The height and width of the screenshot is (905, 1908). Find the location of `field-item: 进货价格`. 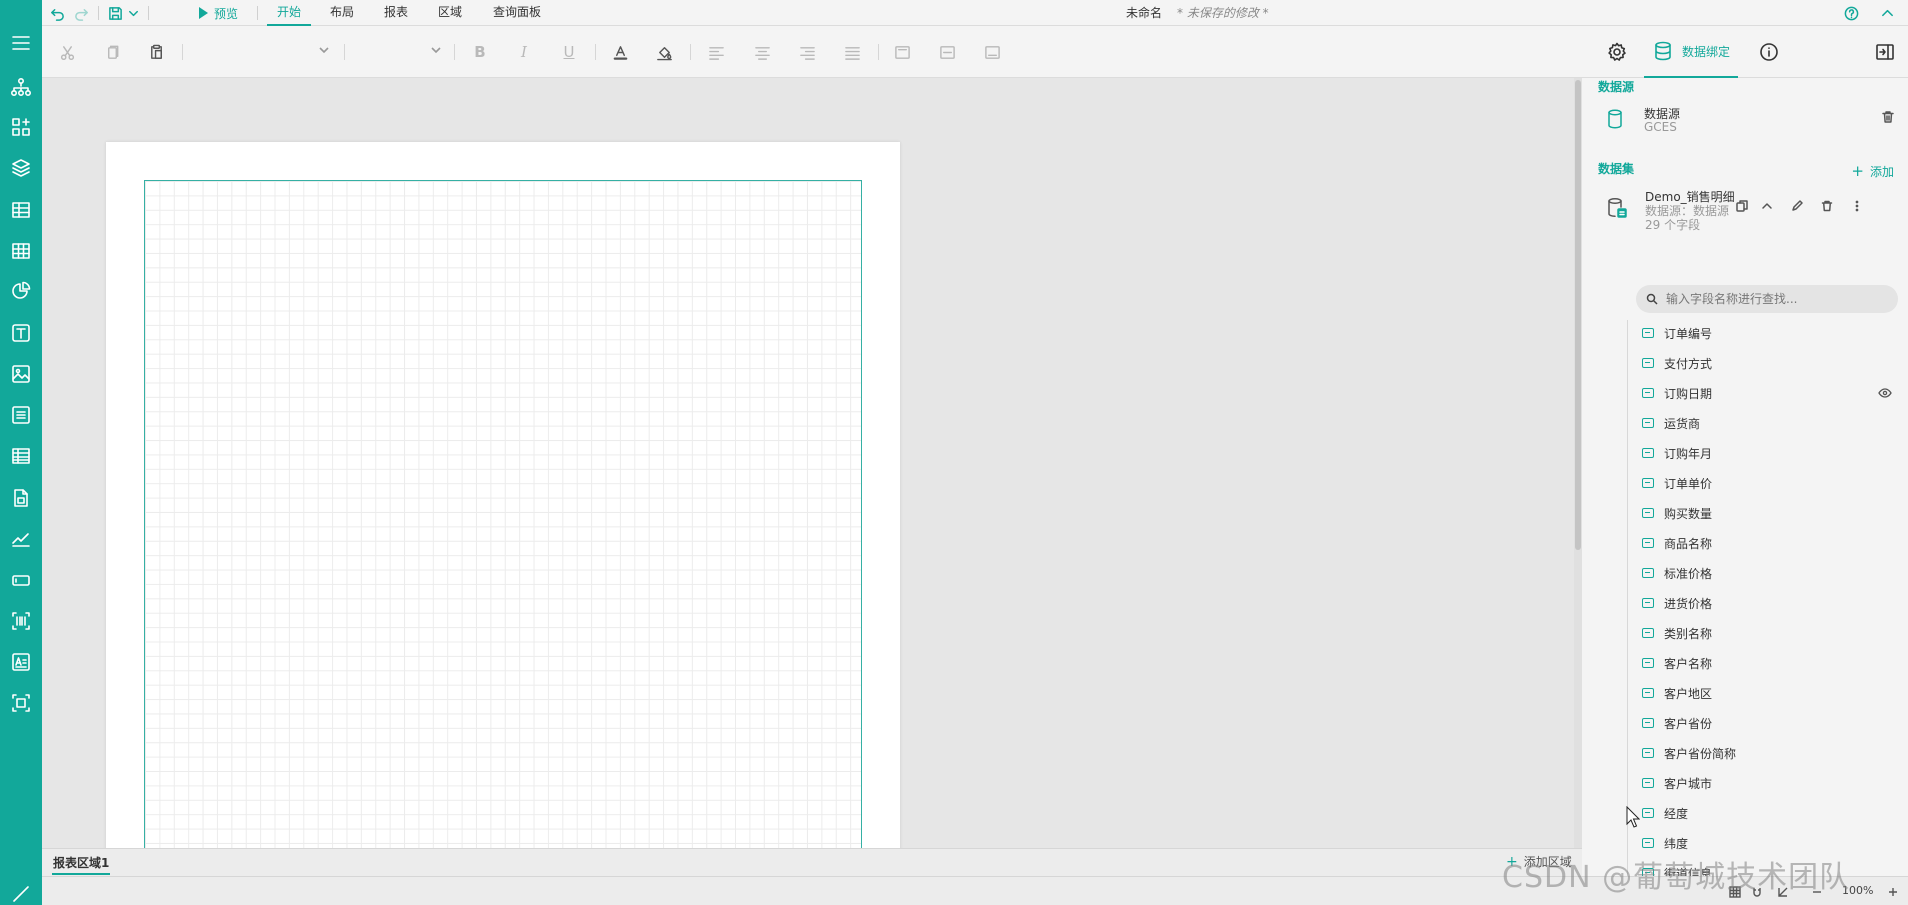

field-item: 进货价格 is located at coordinates (1767, 603).